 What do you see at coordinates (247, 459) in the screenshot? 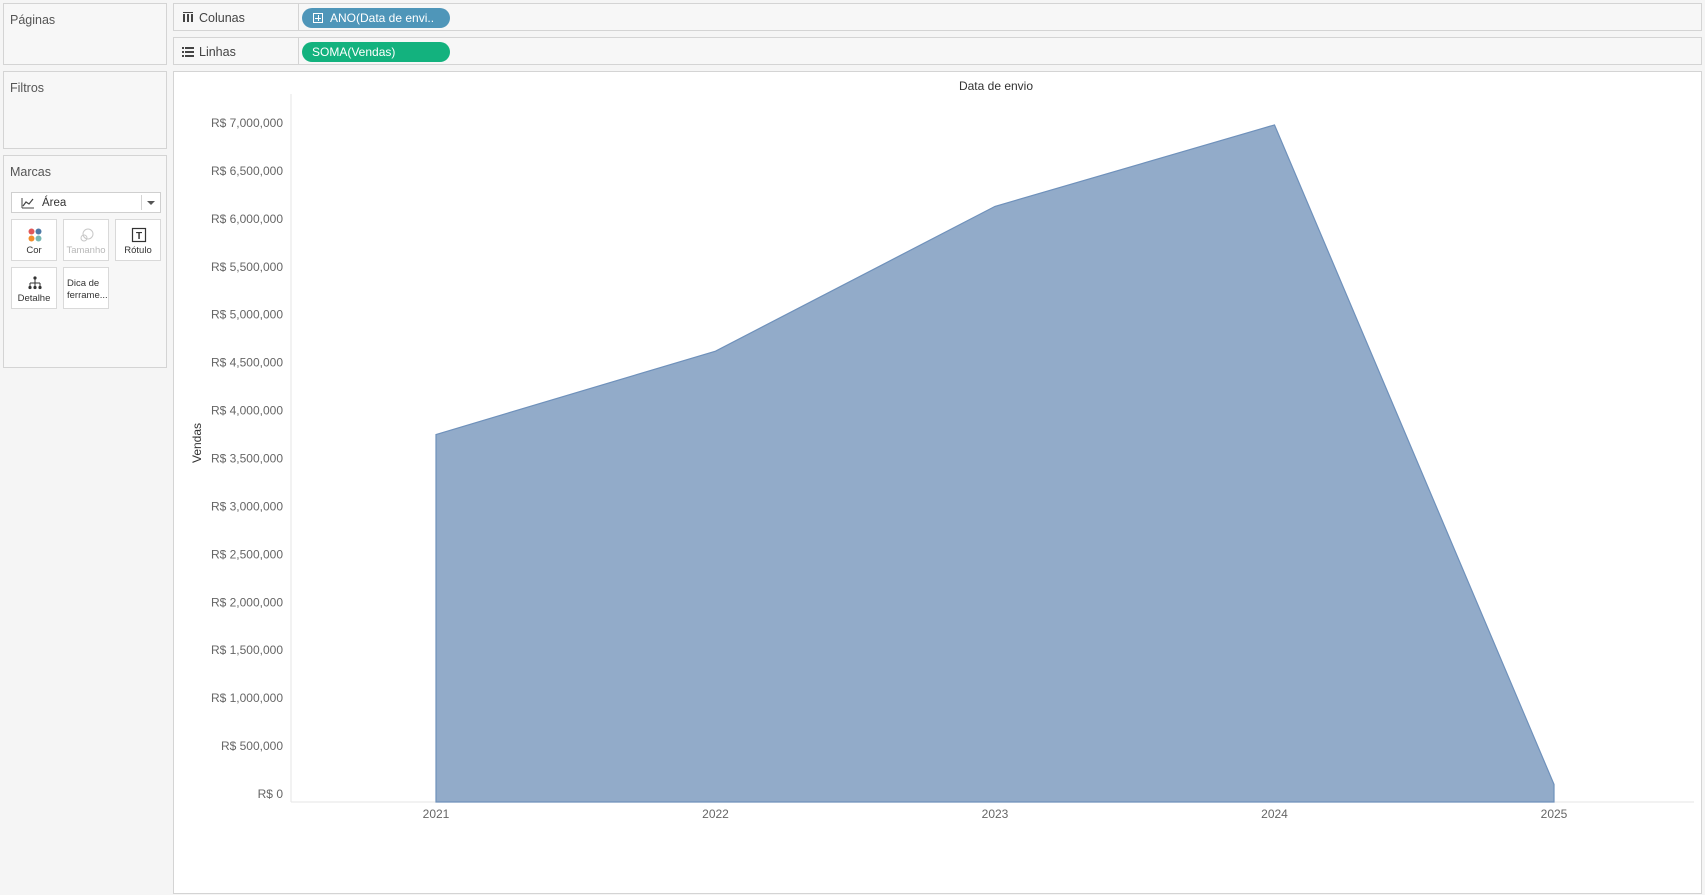
I see `y-tick-label: R$ 3,500,000` at bounding box center [247, 459].